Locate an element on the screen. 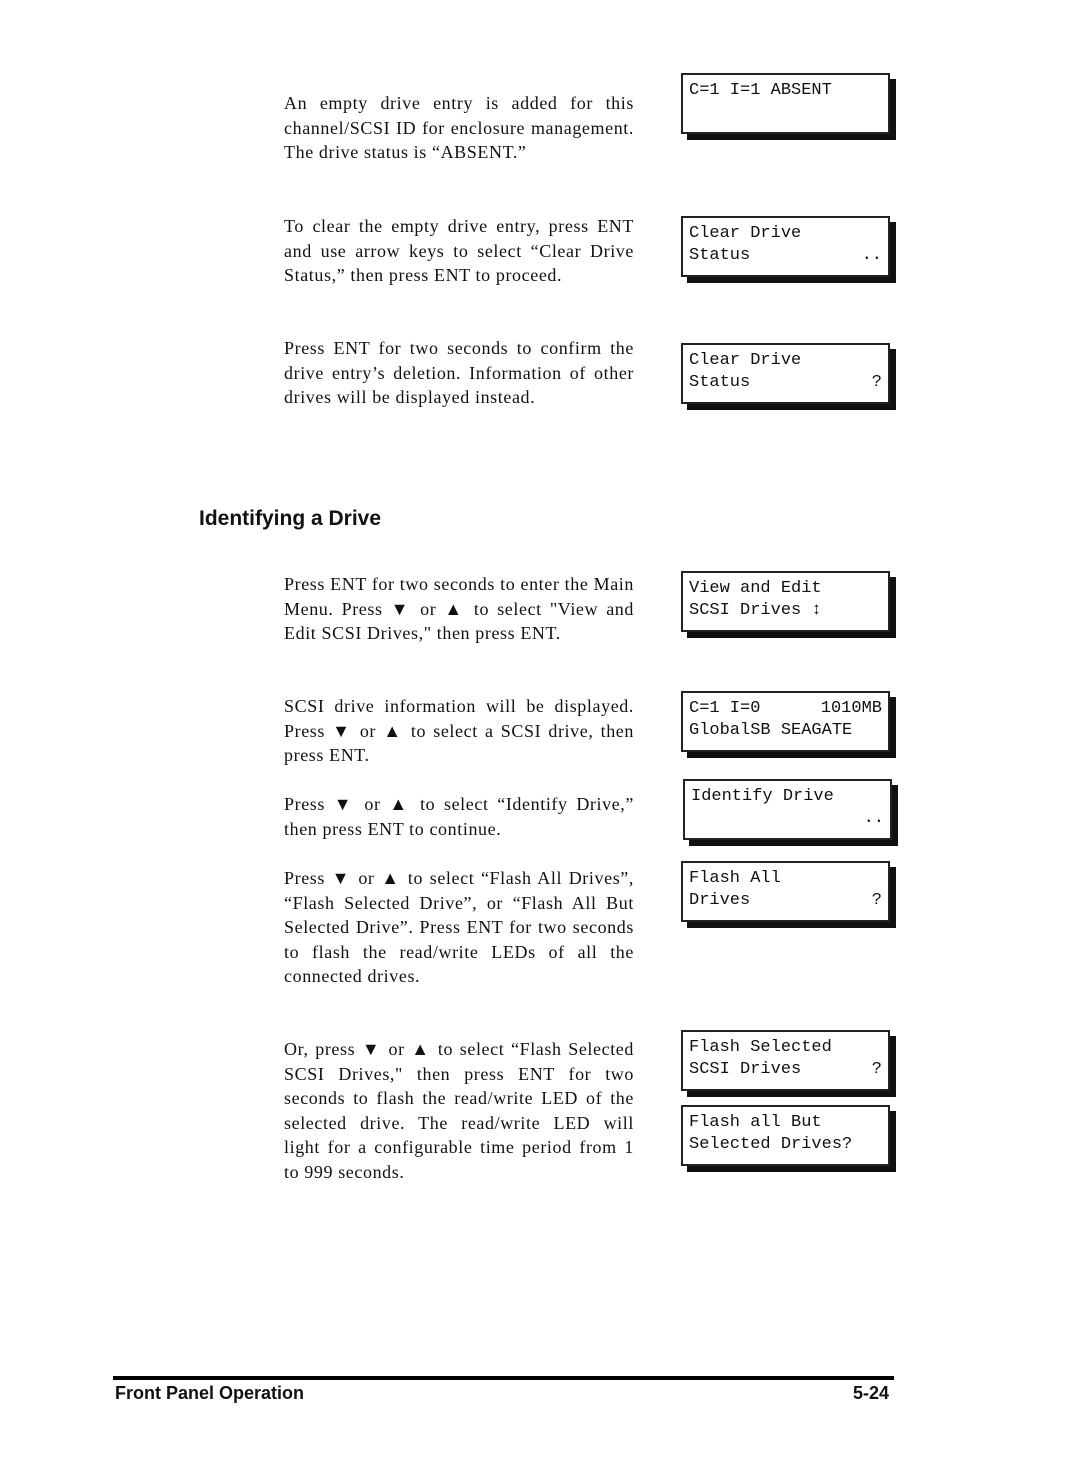  lcd-line: Flash Selected is located at coordinates (785, 1048).